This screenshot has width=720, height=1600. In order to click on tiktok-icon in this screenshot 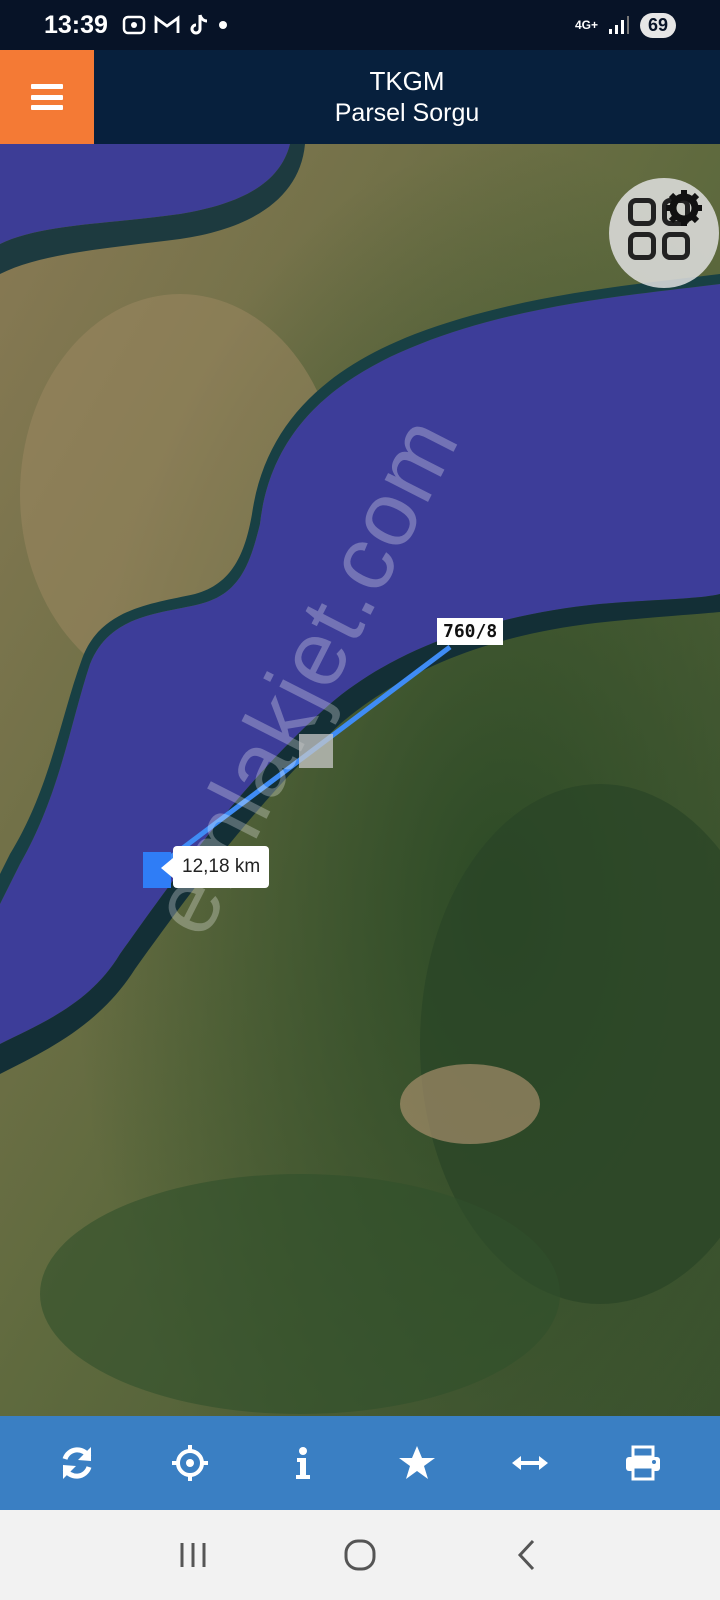, I will do `click(199, 24)`.